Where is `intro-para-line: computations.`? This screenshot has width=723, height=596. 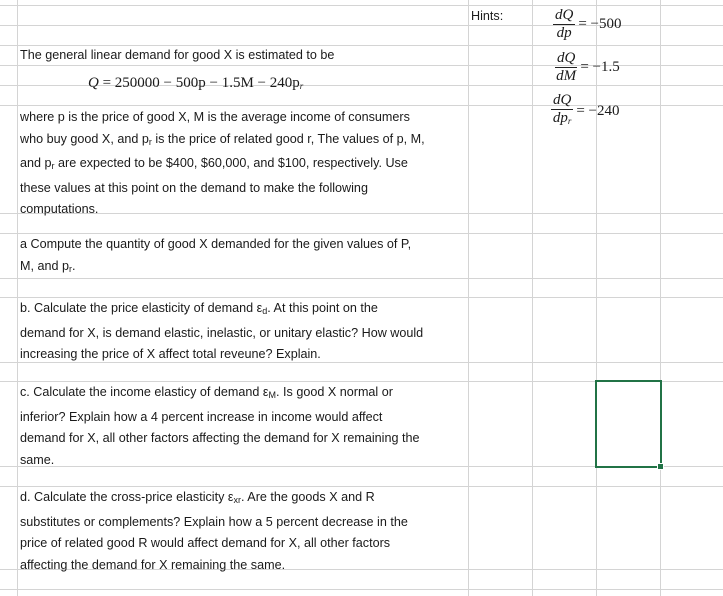
intro-para-line: computations. is located at coordinates (59, 209).